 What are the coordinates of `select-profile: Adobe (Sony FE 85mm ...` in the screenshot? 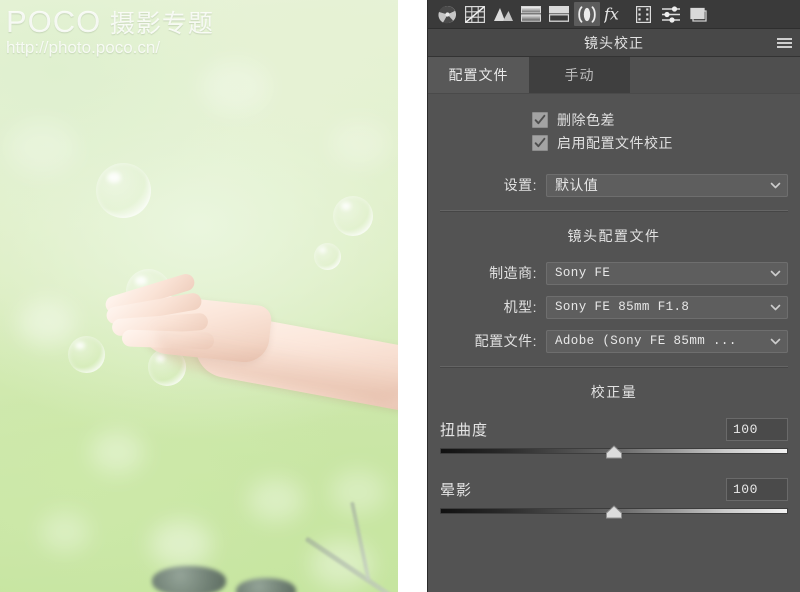 It's located at (667, 341).